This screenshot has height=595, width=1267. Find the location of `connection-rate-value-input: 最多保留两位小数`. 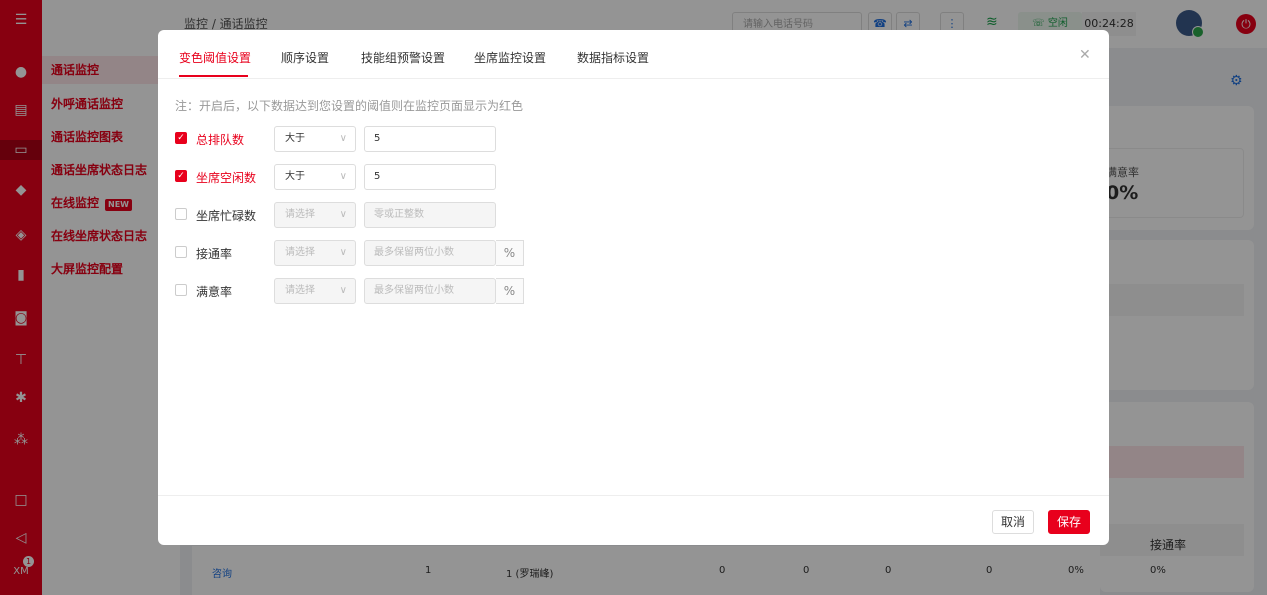

connection-rate-value-input: 最多保留两位小数 is located at coordinates (430, 253).